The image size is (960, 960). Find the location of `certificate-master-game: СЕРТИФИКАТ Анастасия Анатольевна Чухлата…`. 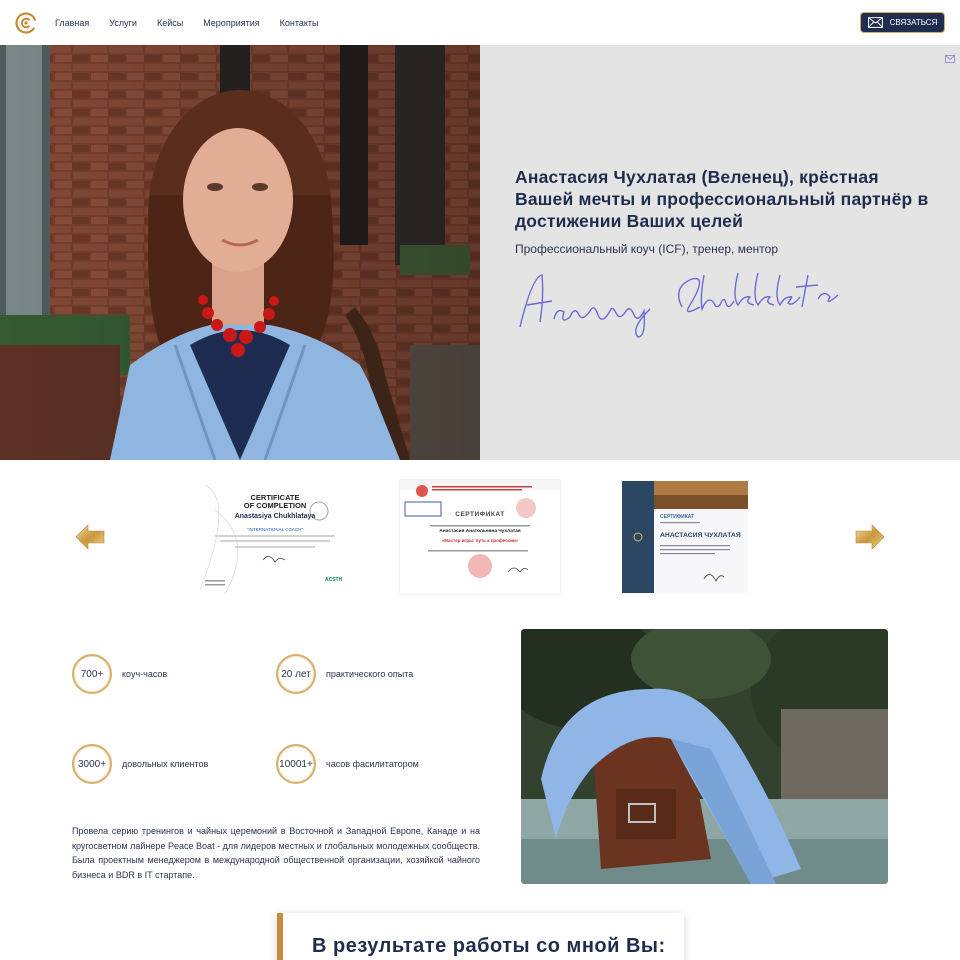

certificate-master-game: СЕРТИФИКАТ Анастасия Анатольевна Чухлата… is located at coordinates (480, 537).